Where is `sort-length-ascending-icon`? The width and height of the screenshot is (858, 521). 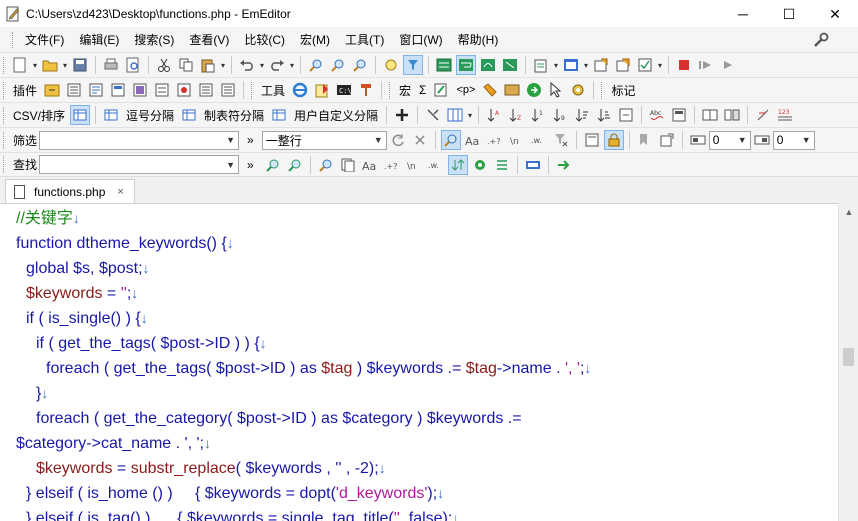 sort-length-ascending-icon is located at coordinates (582, 115).